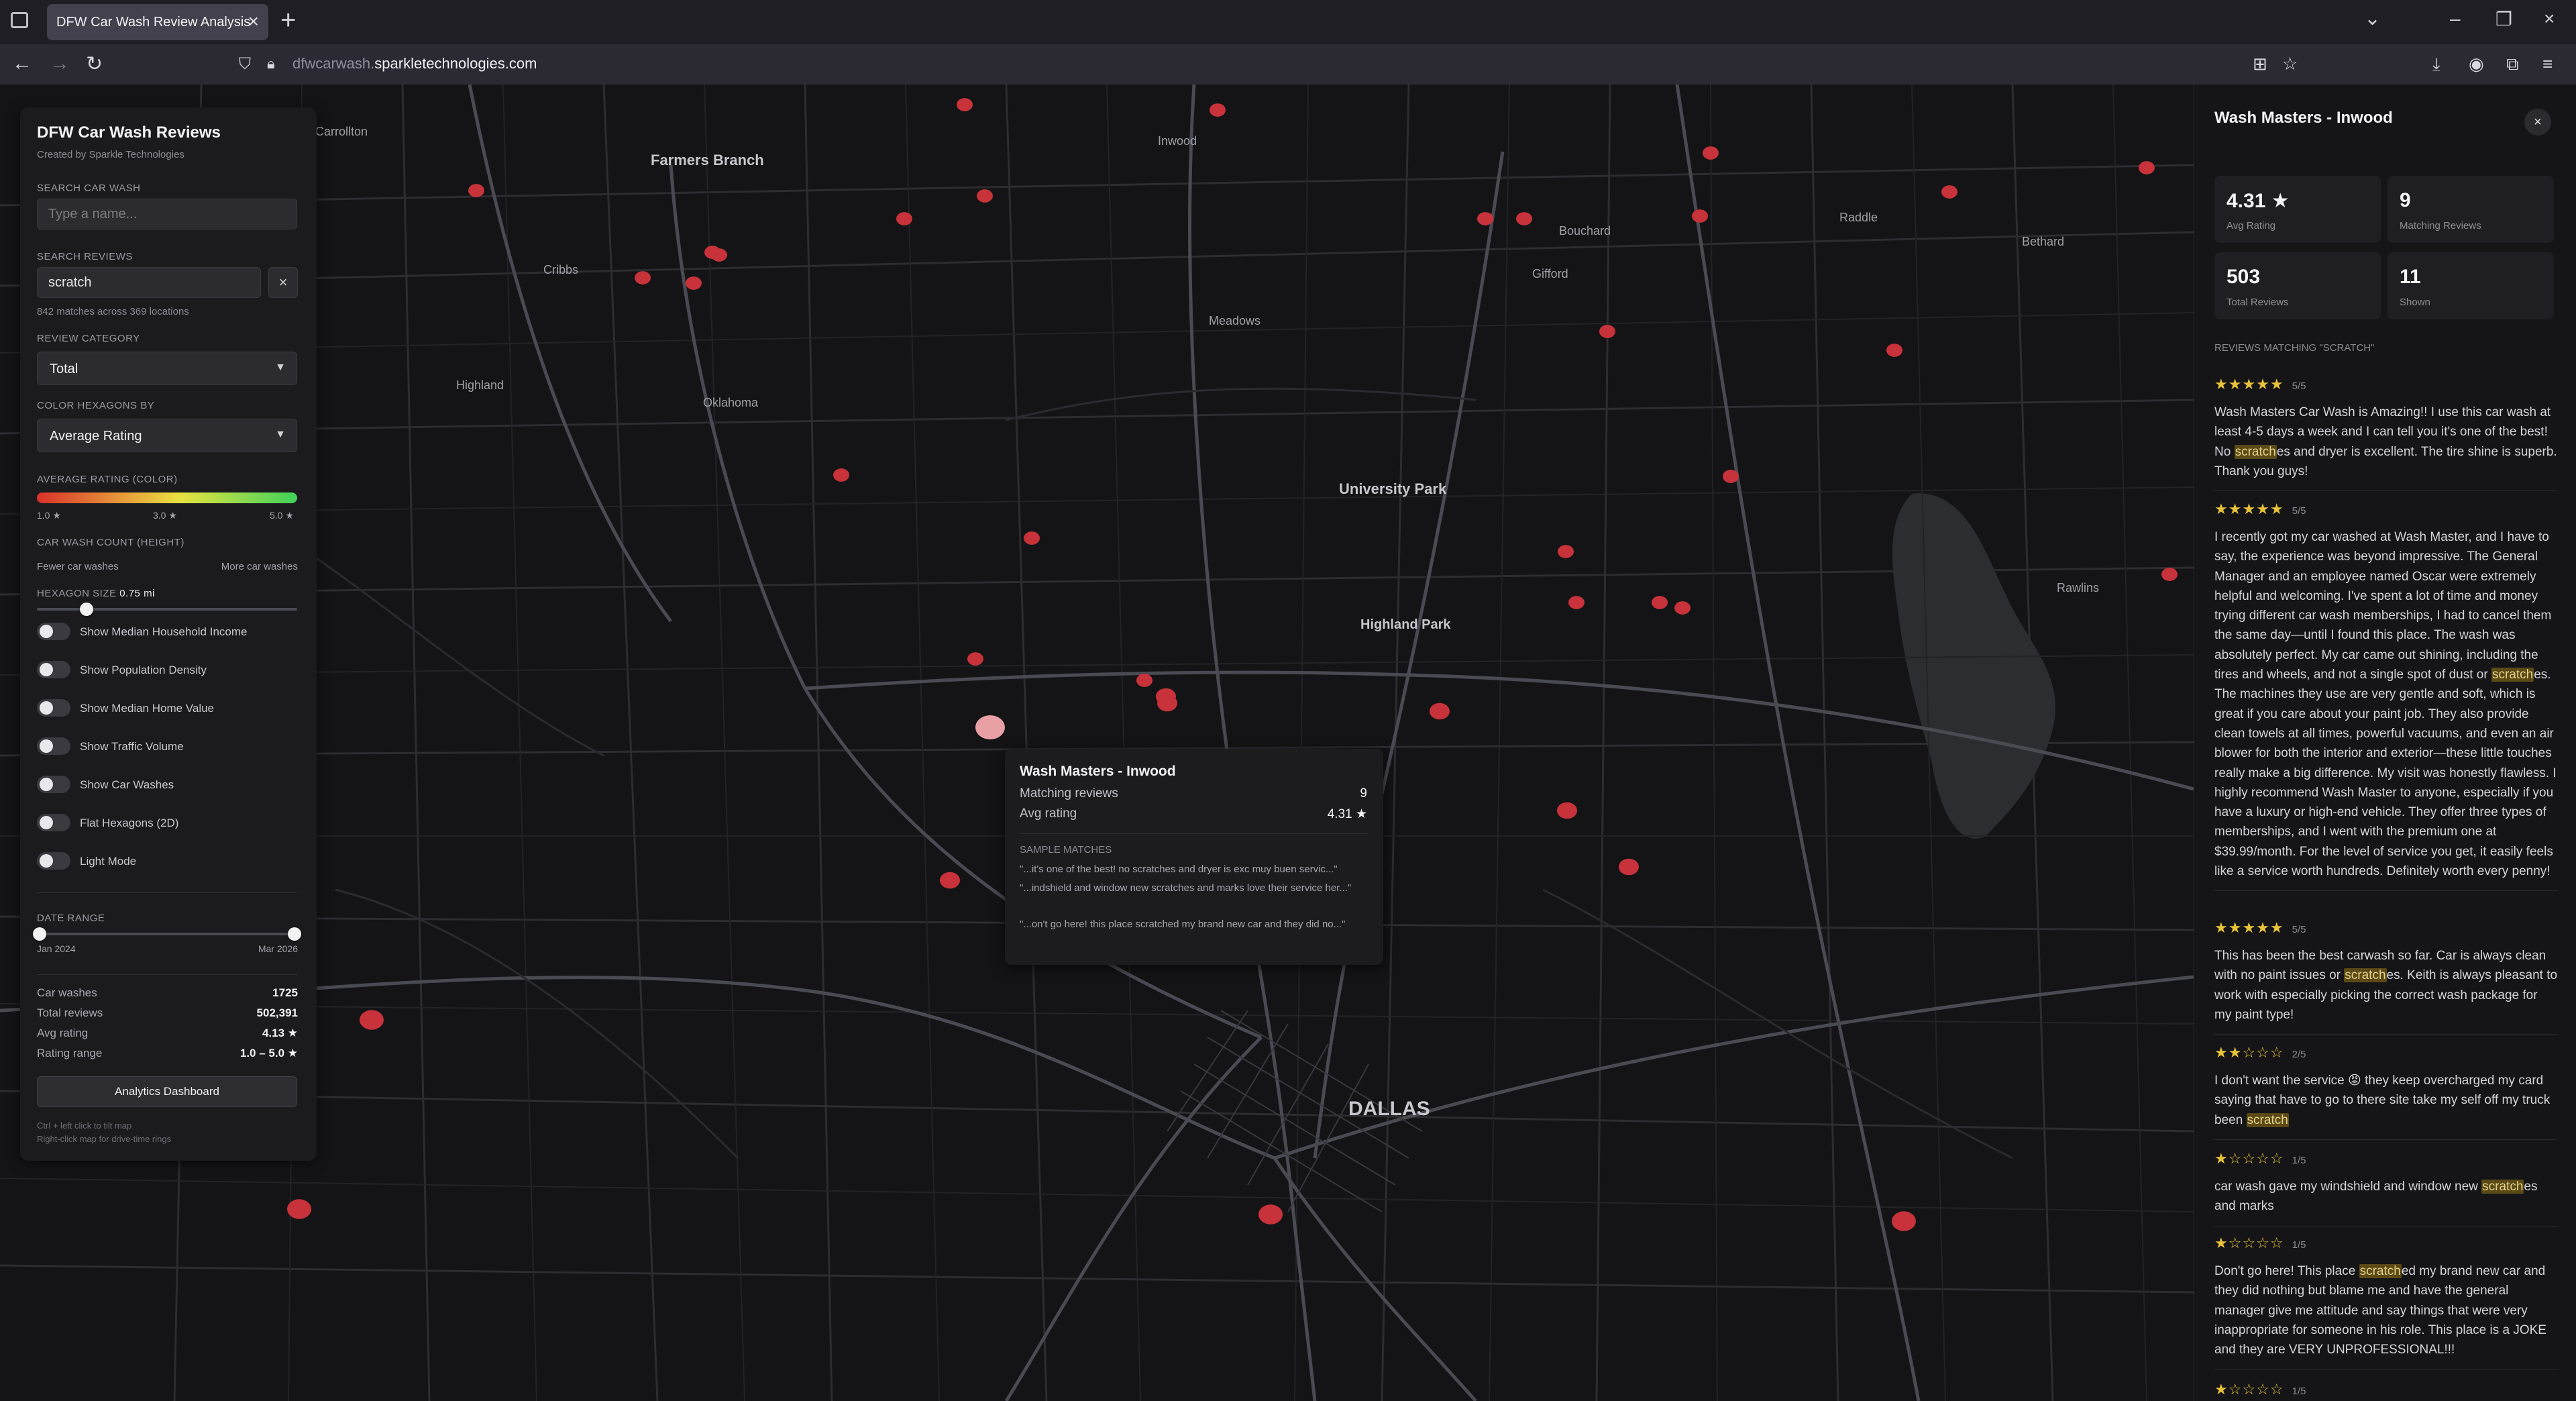  What do you see at coordinates (167, 609) in the screenshot?
I see `hex-size-slider` at bounding box center [167, 609].